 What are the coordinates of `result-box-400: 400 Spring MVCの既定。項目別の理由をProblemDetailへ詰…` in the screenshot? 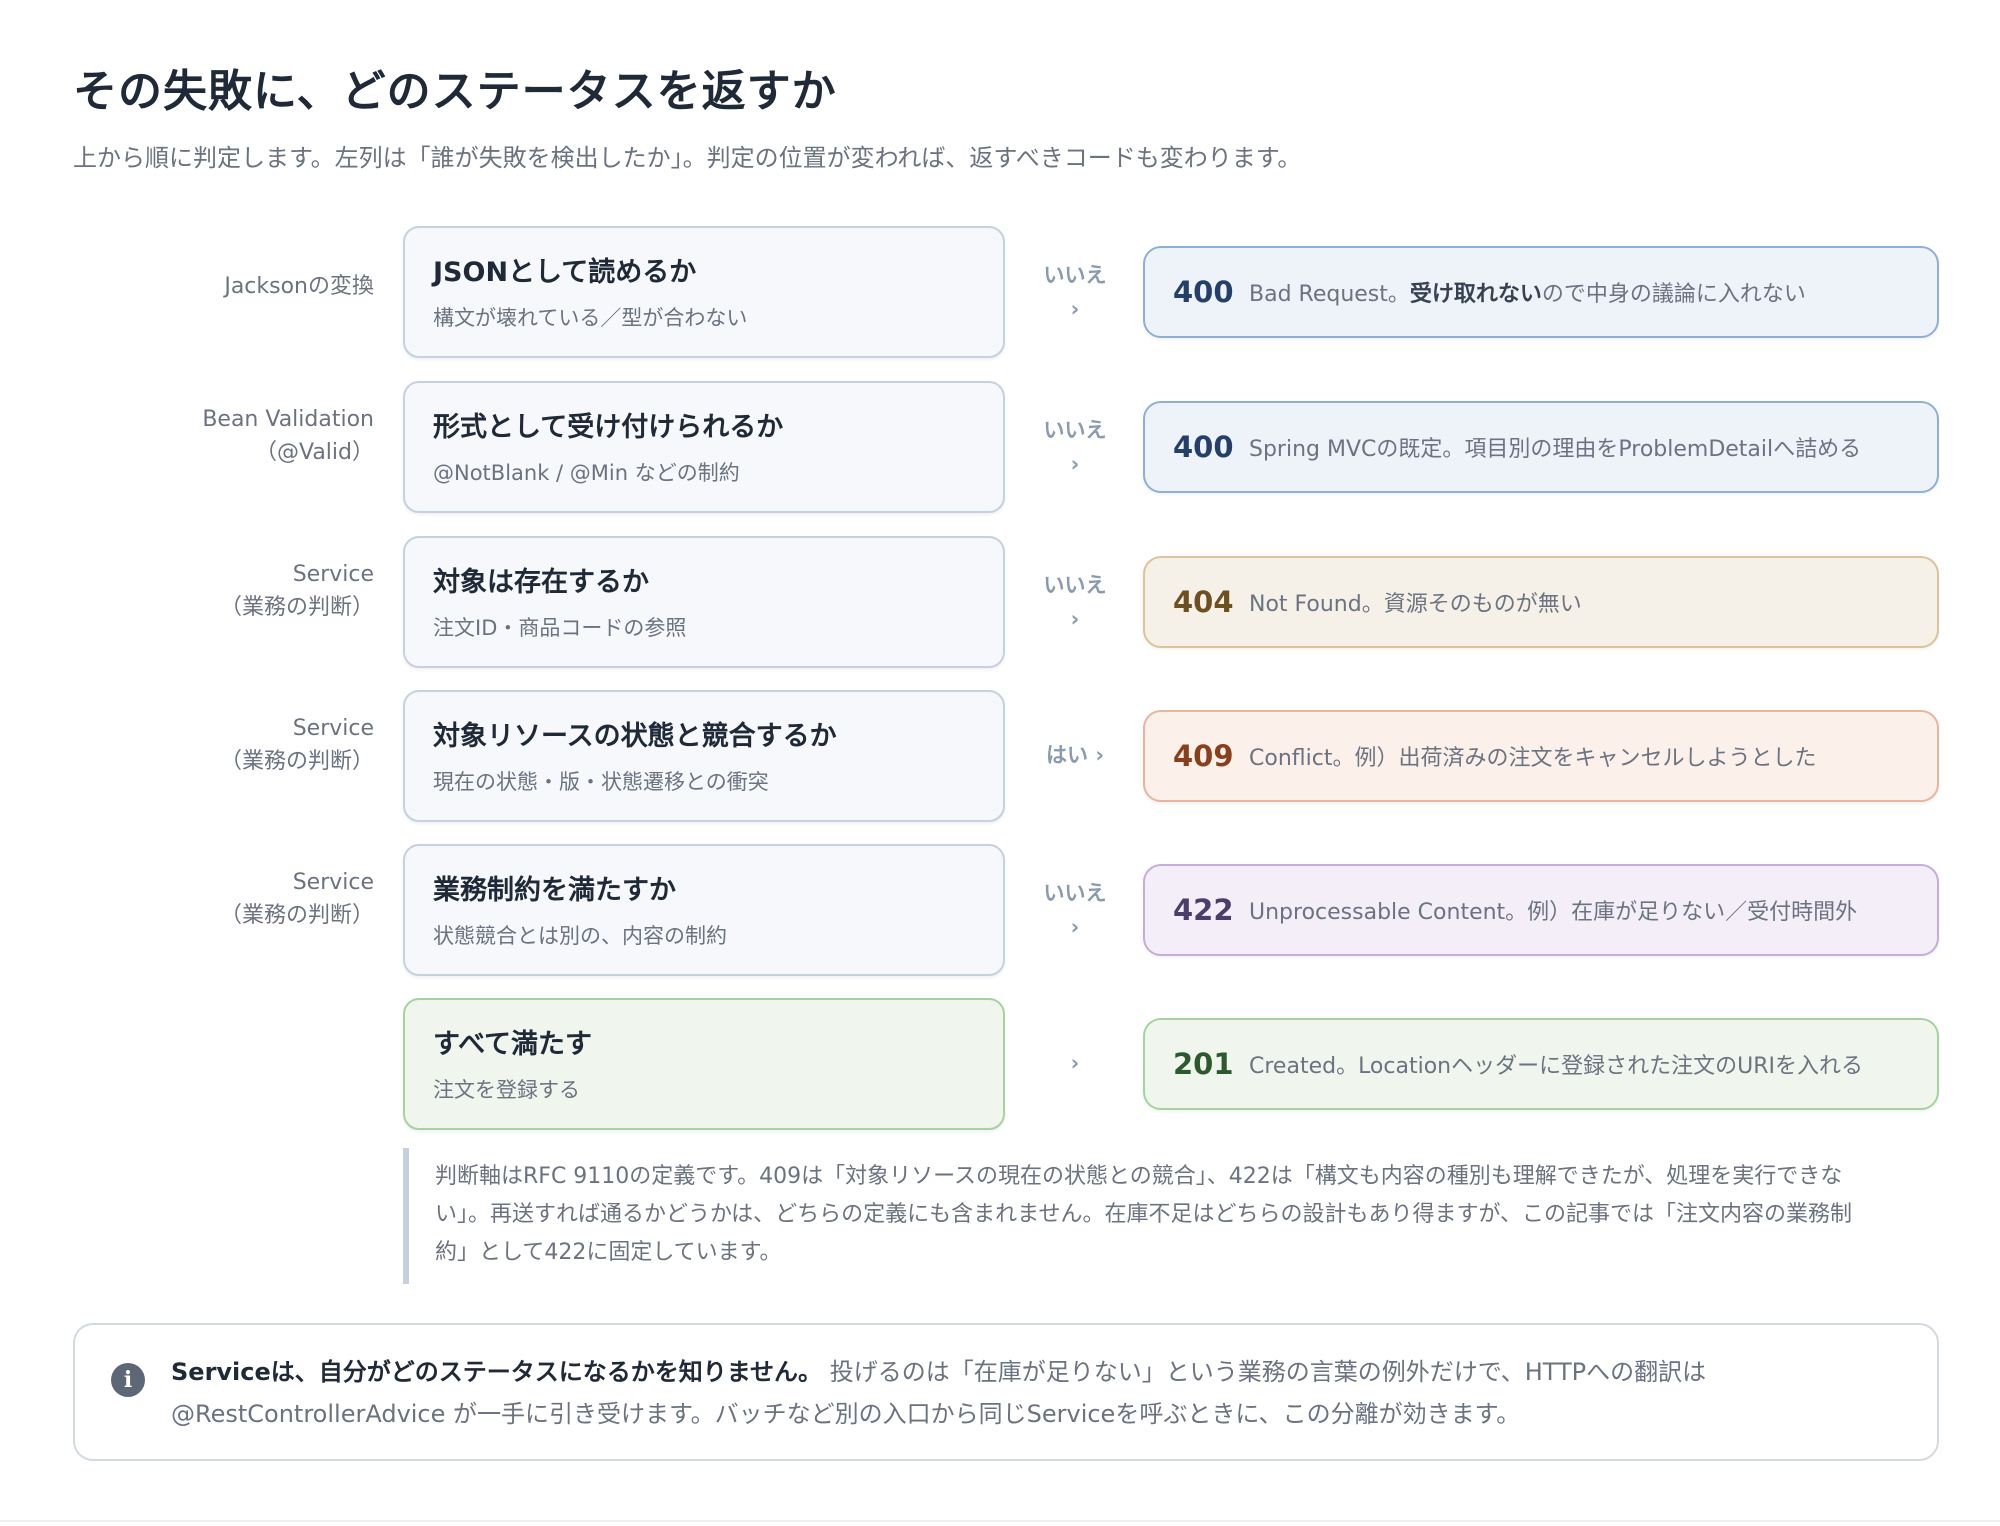 It's located at (1541, 447).